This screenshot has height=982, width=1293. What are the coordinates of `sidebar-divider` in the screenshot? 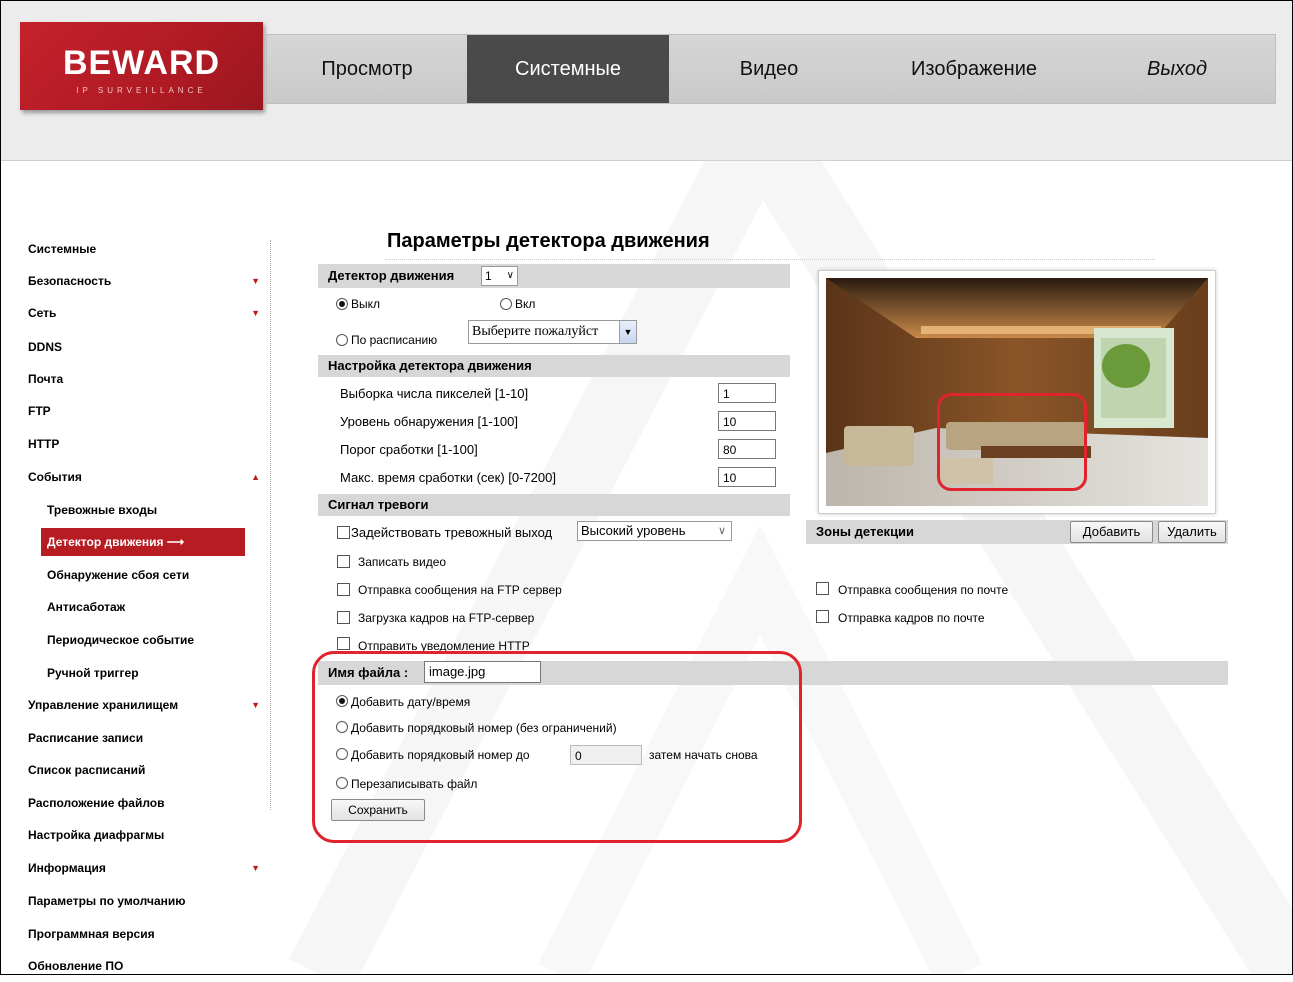 It's located at (270, 525).